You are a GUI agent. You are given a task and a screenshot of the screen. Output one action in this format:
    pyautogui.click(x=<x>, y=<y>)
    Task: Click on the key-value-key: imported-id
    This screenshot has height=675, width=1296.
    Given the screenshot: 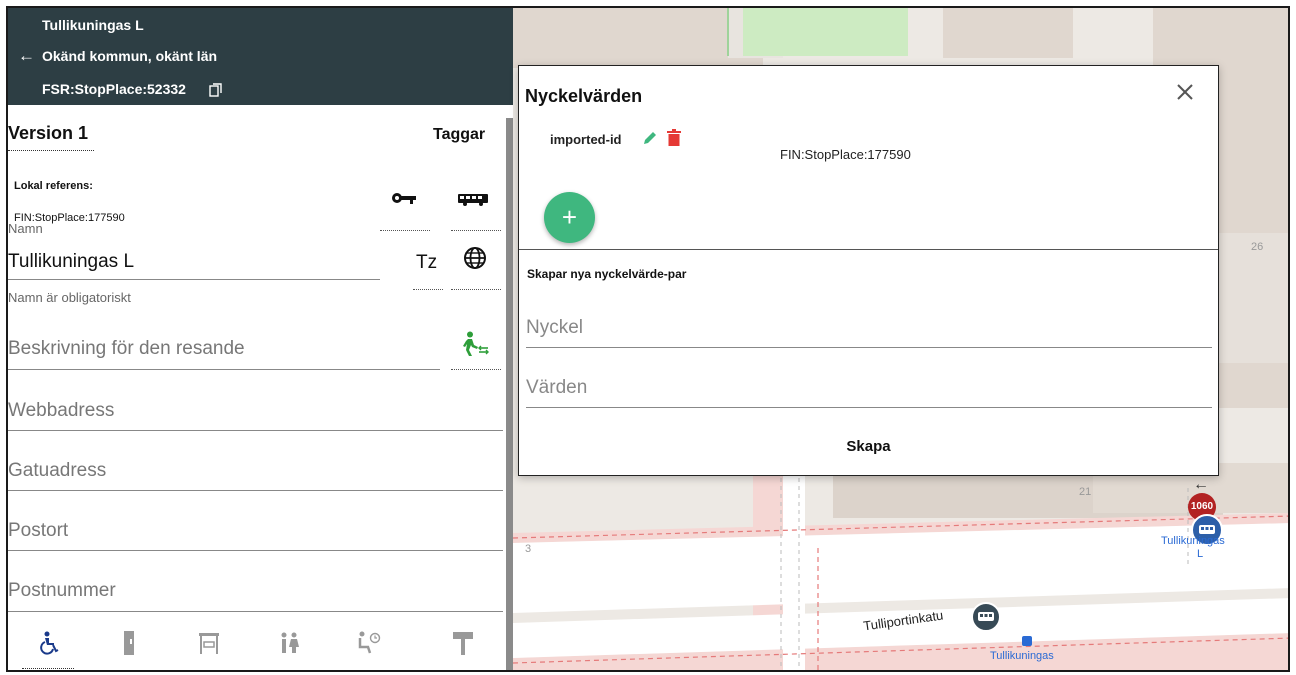 What is the action you would take?
    pyautogui.click(x=586, y=139)
    